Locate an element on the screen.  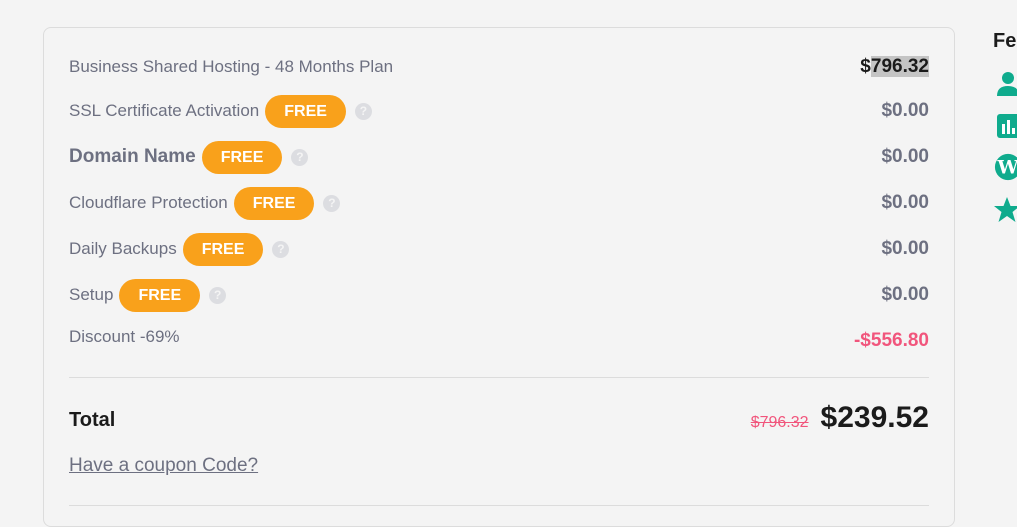
line-item-ssl: SSL Certificate Activation FREE ? $0.00 is located at coordinates (499, 111).